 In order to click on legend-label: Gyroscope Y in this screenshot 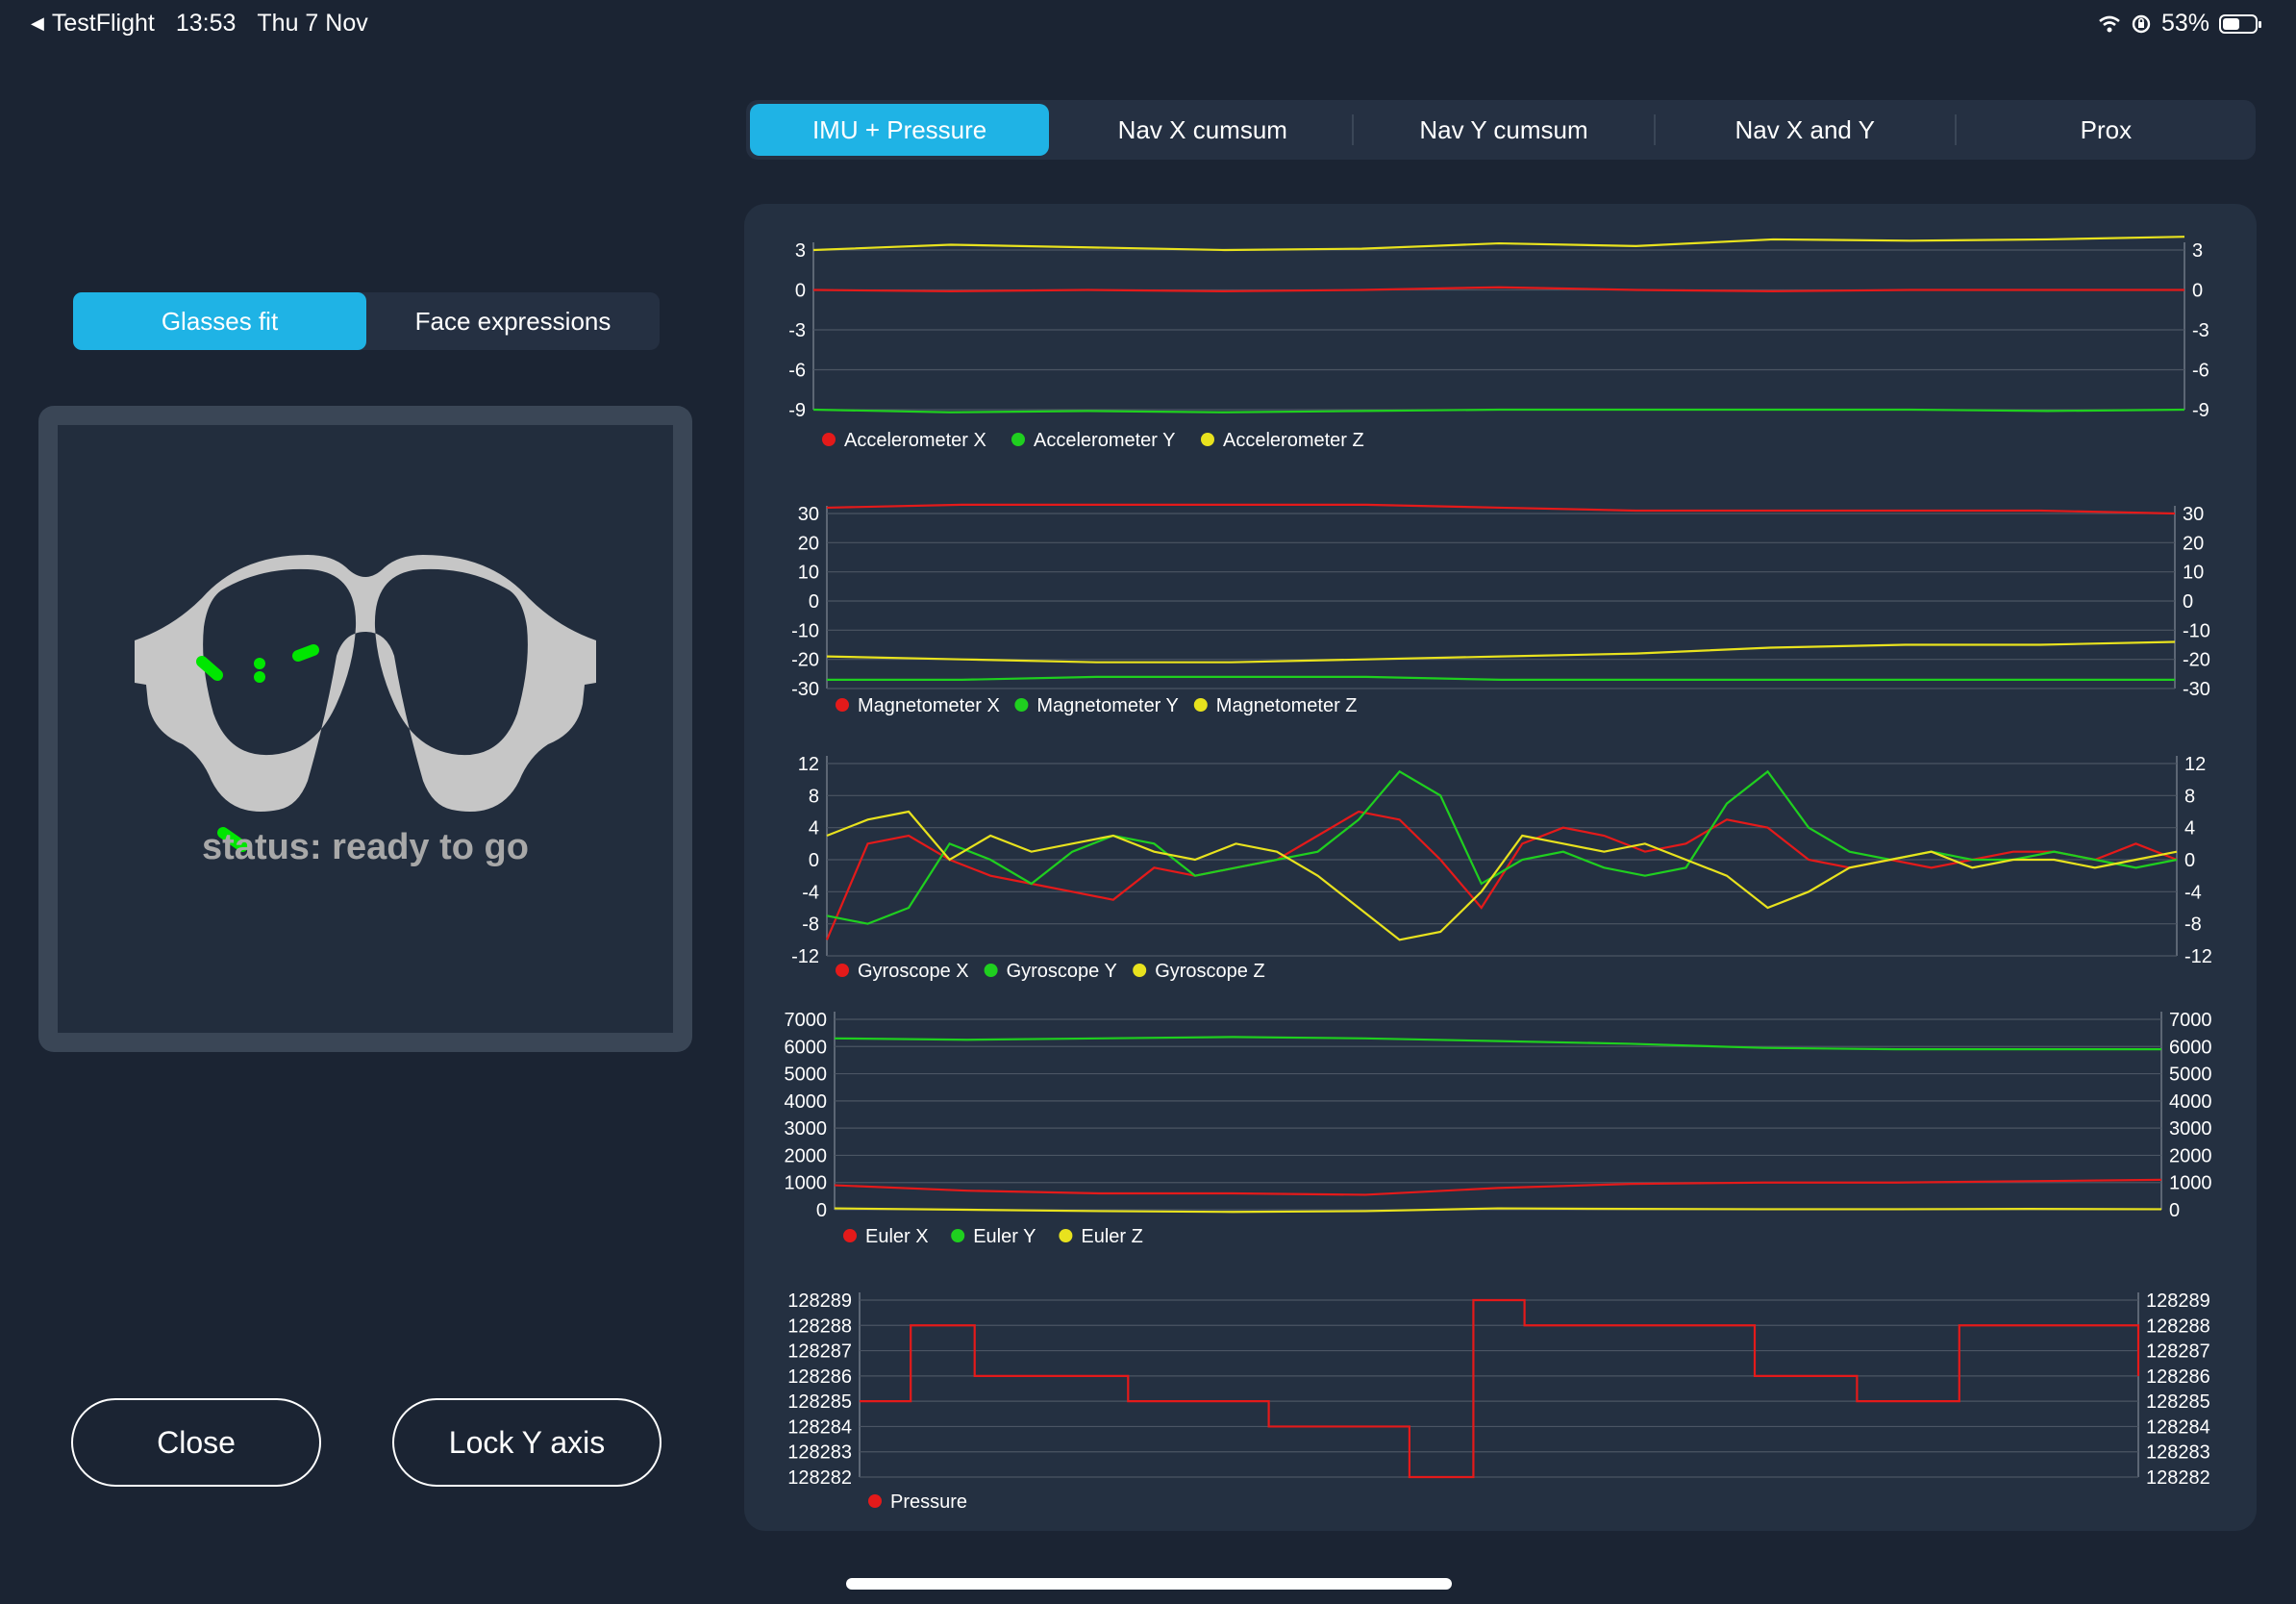, I will do `click(1062, 971)`.